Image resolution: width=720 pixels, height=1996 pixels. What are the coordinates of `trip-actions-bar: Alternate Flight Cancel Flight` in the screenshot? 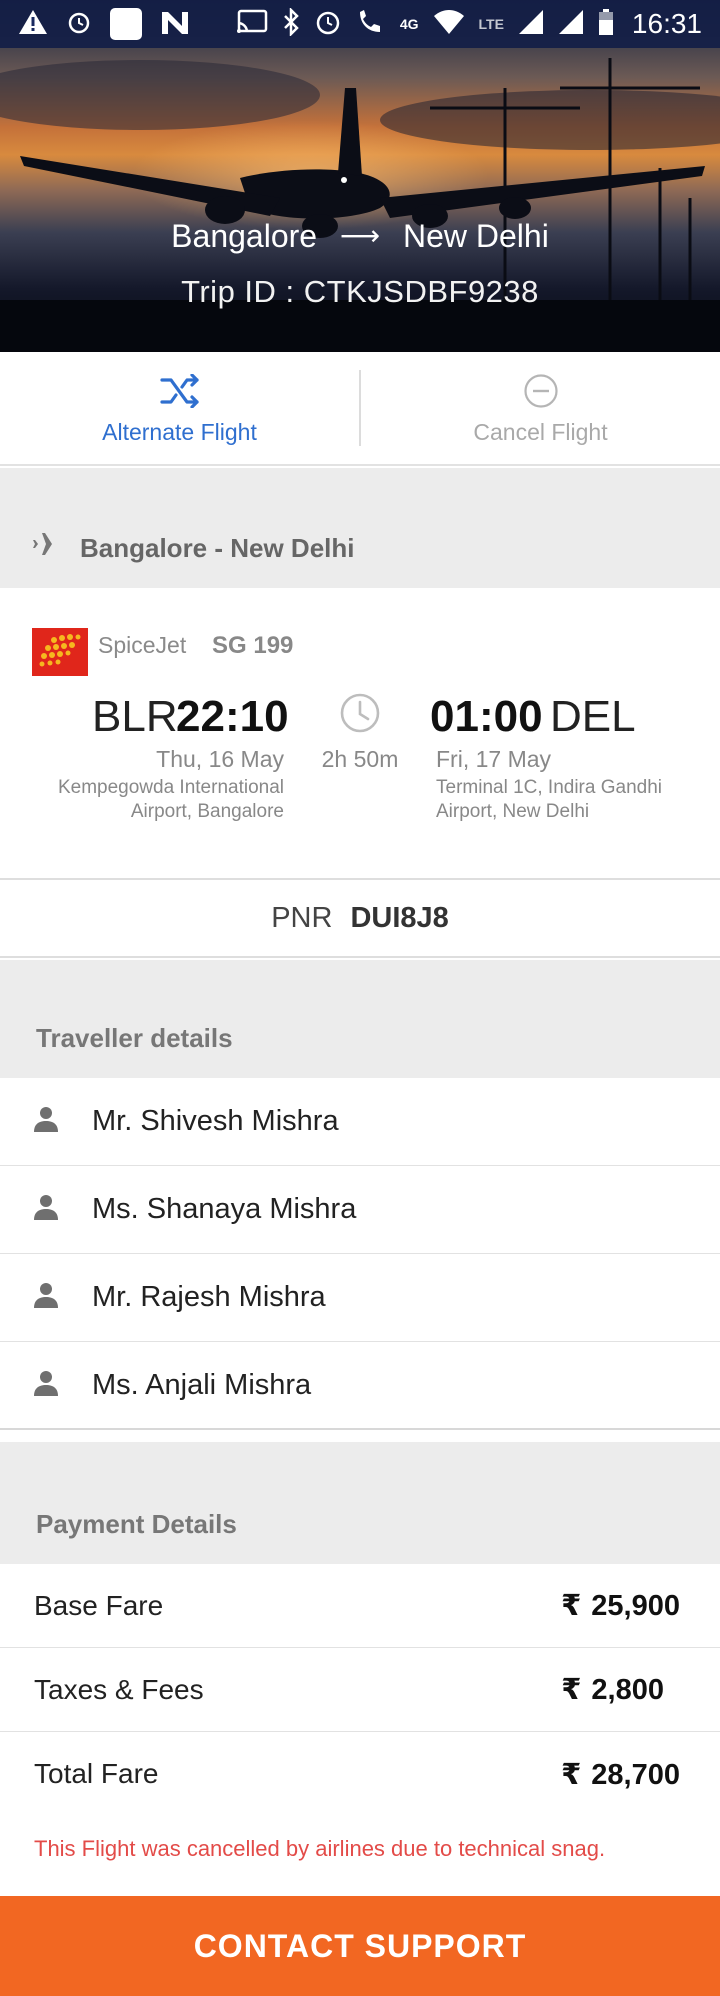 It's located at (360, 409).